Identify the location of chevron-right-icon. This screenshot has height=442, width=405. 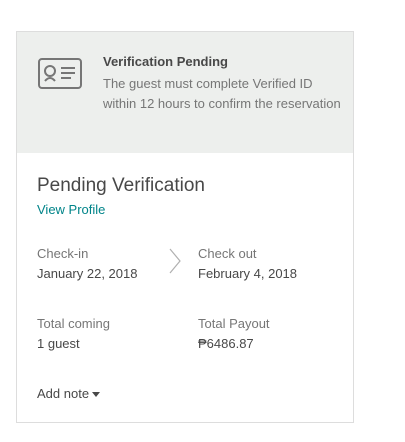
(175, 261).